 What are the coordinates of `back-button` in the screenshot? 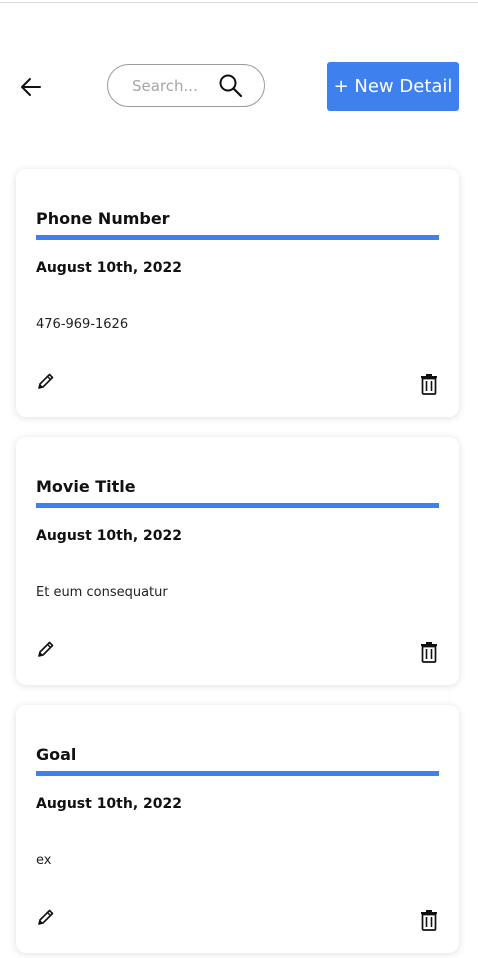 It's located at (31, 87).